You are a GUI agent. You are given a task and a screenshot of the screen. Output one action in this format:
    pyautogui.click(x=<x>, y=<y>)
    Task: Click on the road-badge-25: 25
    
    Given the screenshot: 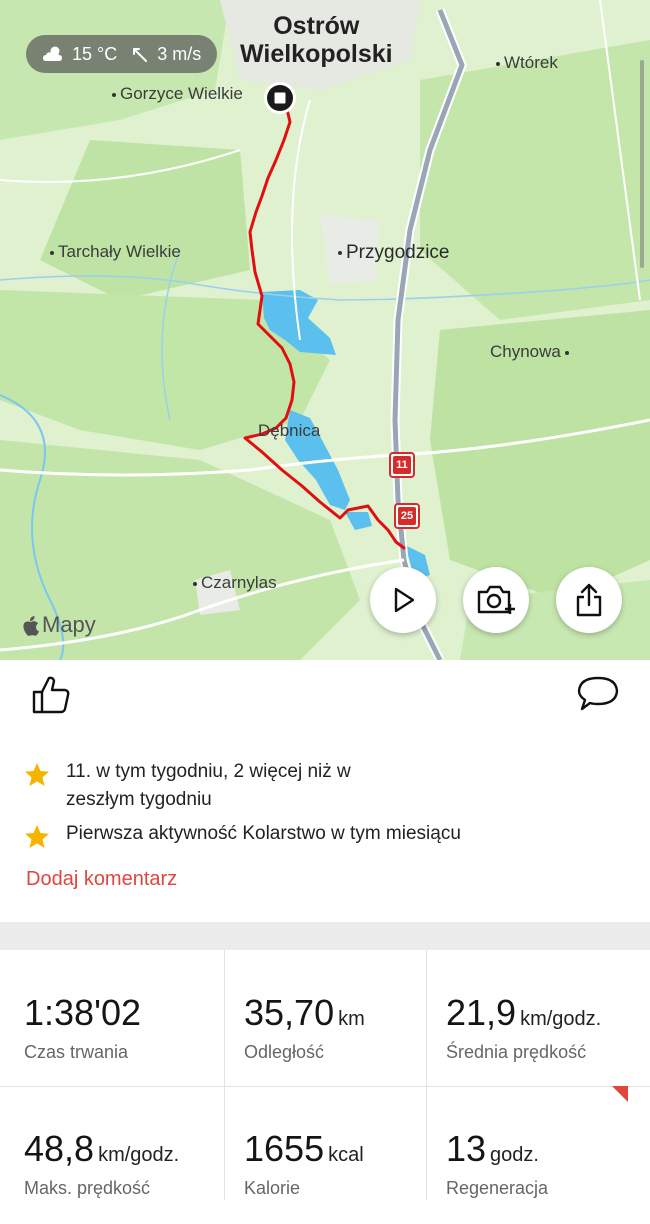 What is the action you would take?
    pyautogui.click(x=407, y=516)
    